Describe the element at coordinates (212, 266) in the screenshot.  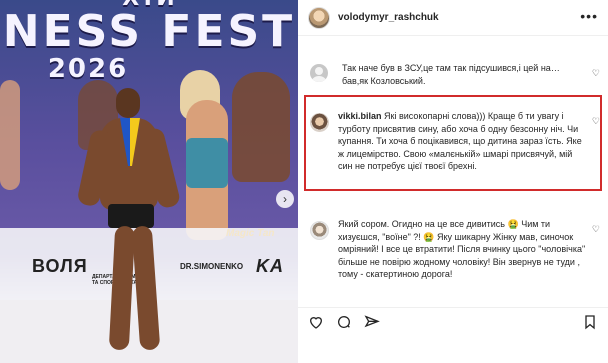
I see `sponsor-simonenko: DR.SIMONENKO` at that location.